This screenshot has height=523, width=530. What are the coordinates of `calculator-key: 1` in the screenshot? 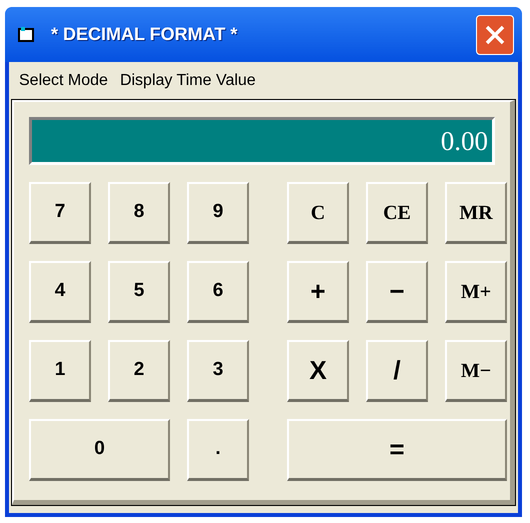 It's located at (60, 371).